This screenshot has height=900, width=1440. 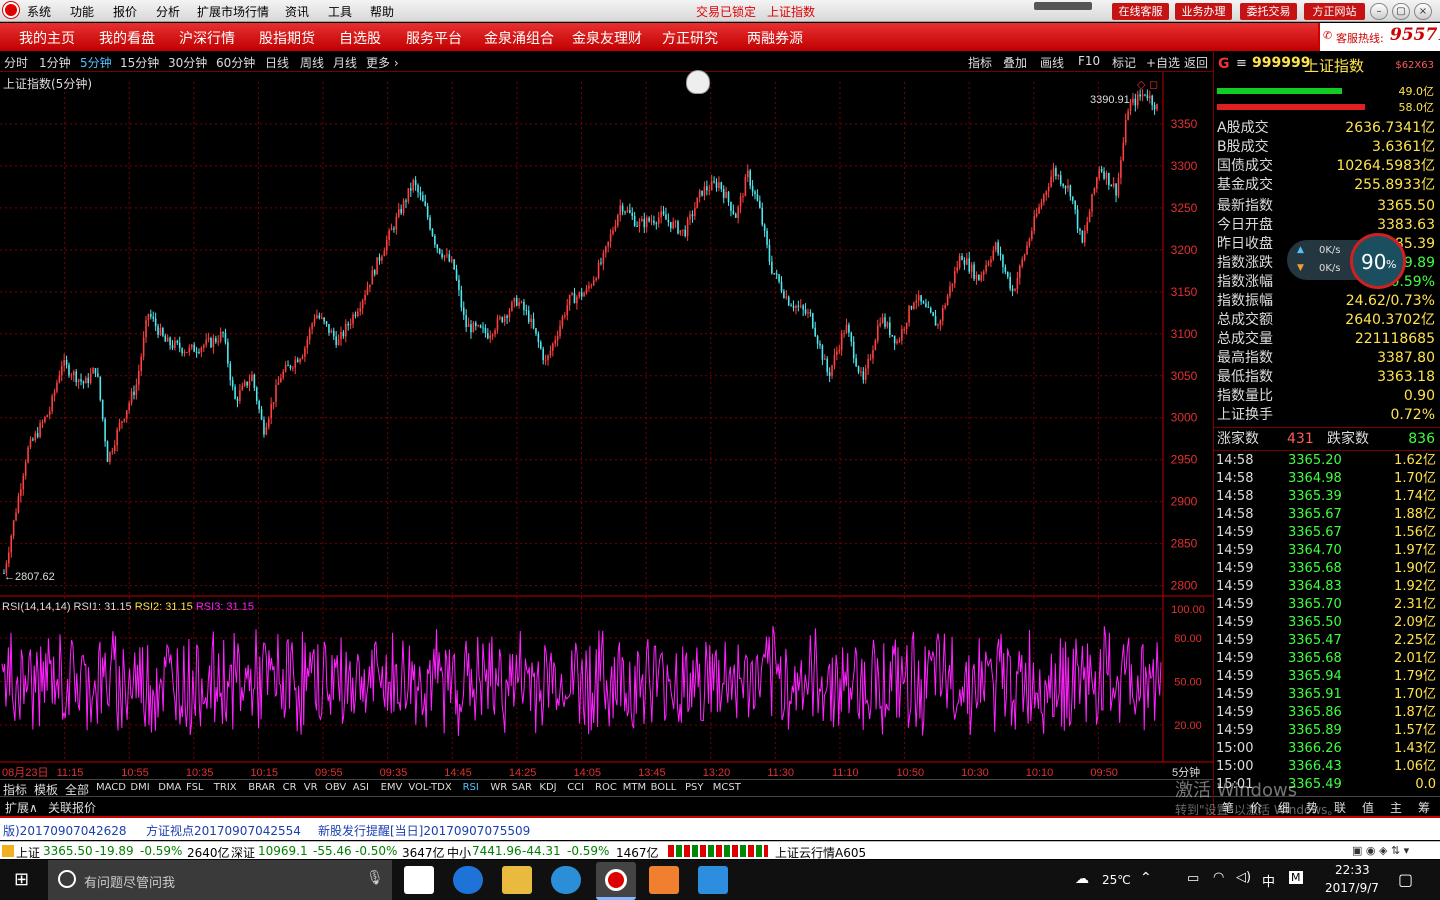 What do you see at coordinates (1379, 11) in the screenshot?
I see `minimize-icon: –` at bounding box center [1379, 11].